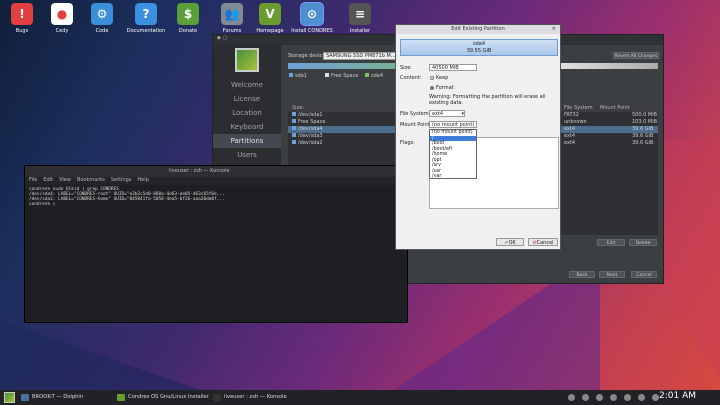 The width and height of the screenshot is (720, 405). Describe the element at coordinates (48, 180) in the screenshot. I see `menu-edit: Edit` at that location.